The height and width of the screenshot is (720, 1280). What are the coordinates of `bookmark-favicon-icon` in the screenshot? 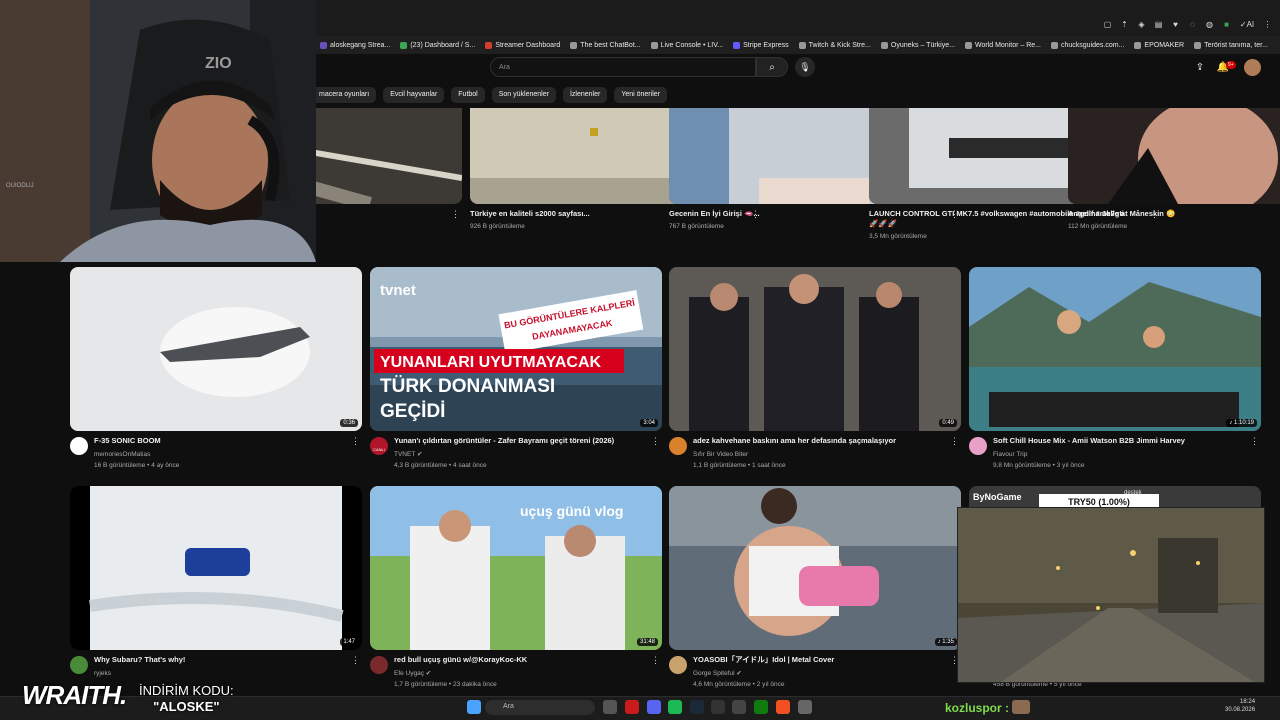 It's located at (968, 45).